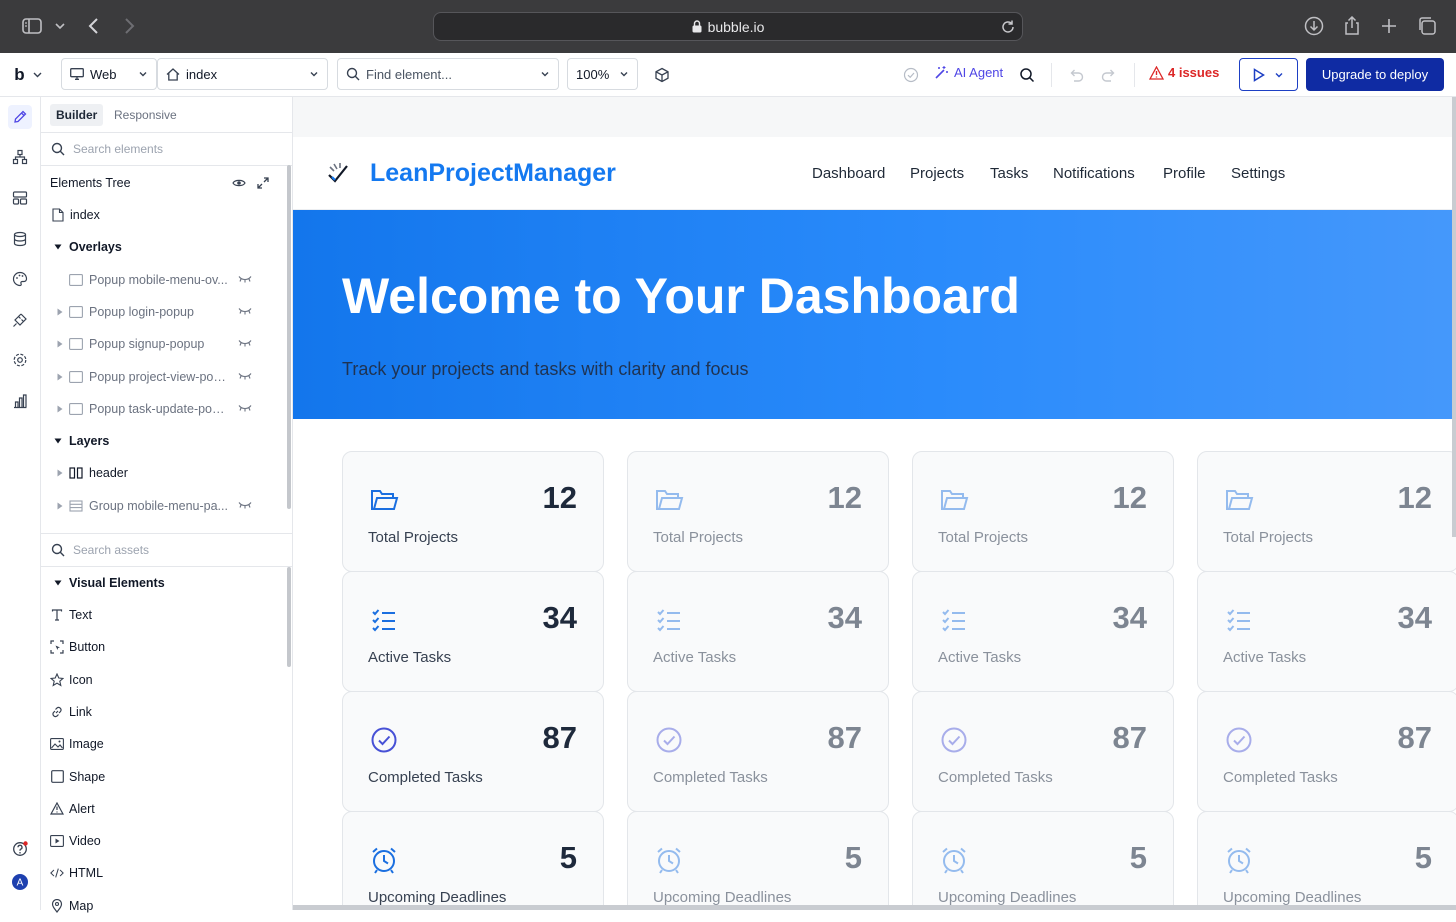 This screenshot has width=1456, height=922. Describe the element at coordinates (1389, 26) in the screenshot. I see `new-tab-icon` at that location.